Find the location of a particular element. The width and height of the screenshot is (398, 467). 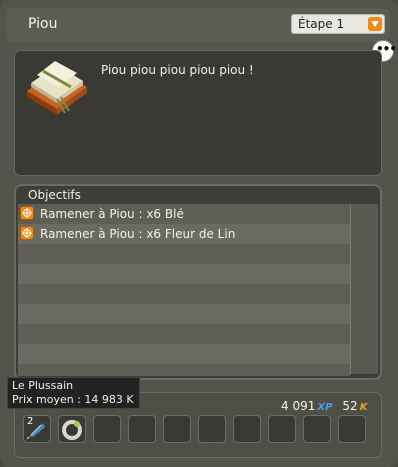

rewards-summary: 4 091 XP 52 K is located at coordinates (324, 406).